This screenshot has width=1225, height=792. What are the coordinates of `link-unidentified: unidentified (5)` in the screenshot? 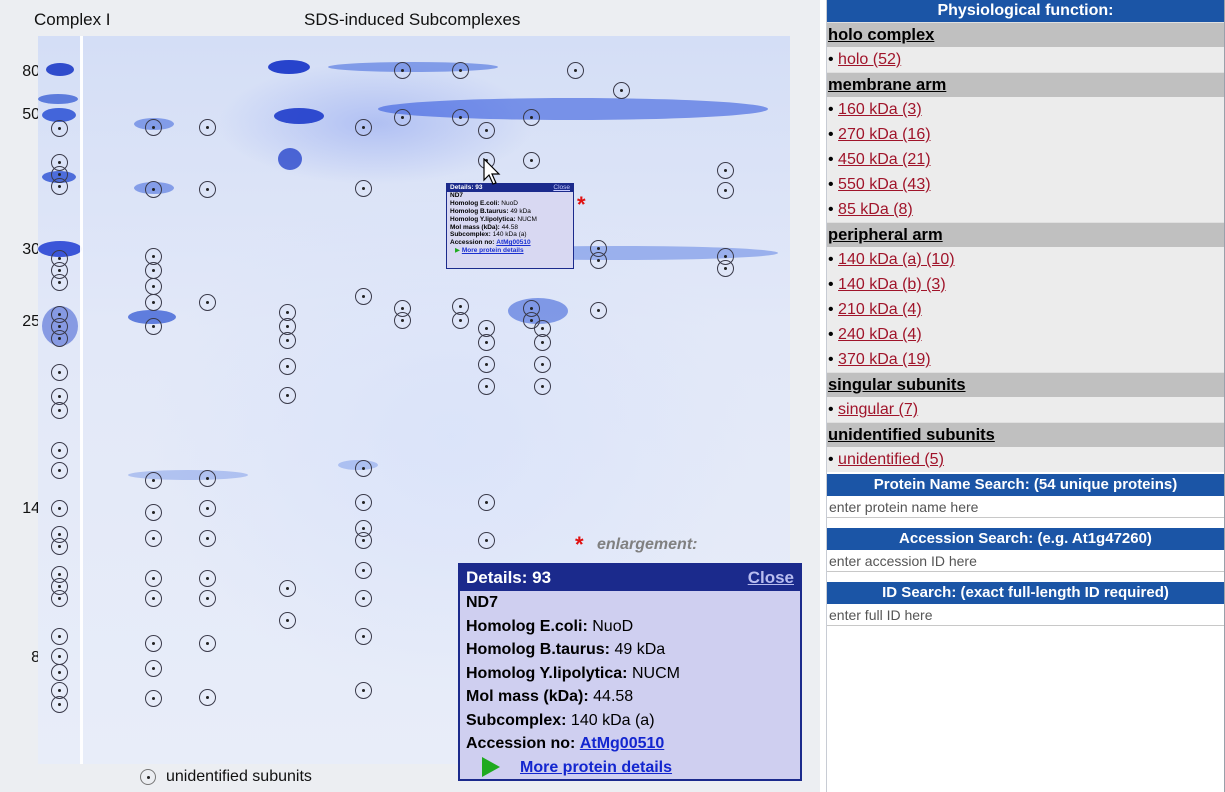 It's located at (891, 459).